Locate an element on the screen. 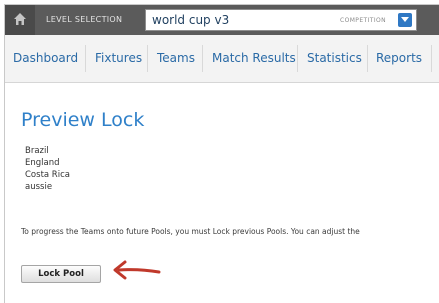 This screenshot has width=439, height=303. top-bar: LEVEL SELECTION world cup v3 COMPETITION is located at coordinates (222, 20).